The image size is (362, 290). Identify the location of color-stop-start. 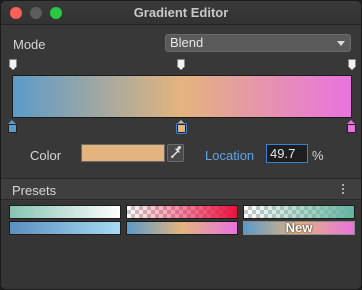
(12, 126).